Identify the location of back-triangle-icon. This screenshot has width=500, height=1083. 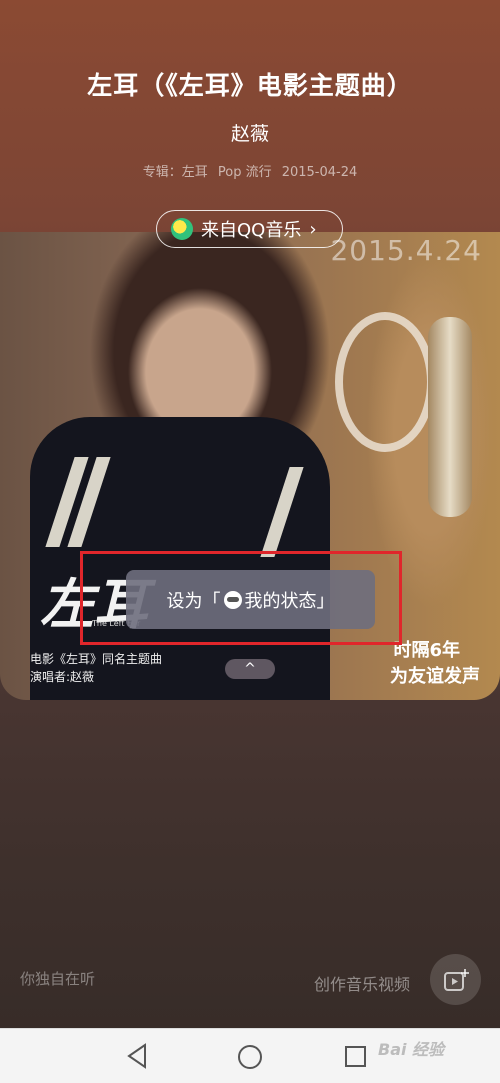
(137, 1056).